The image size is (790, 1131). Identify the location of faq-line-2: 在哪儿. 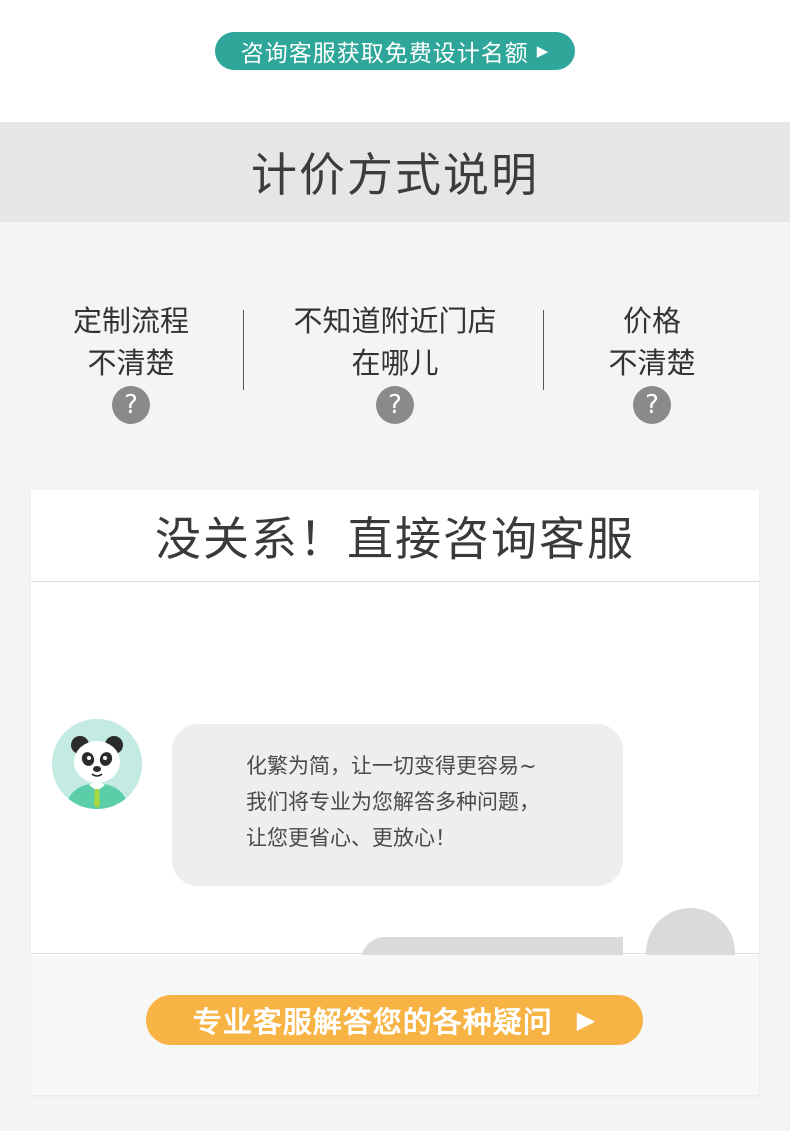
(395, 363).